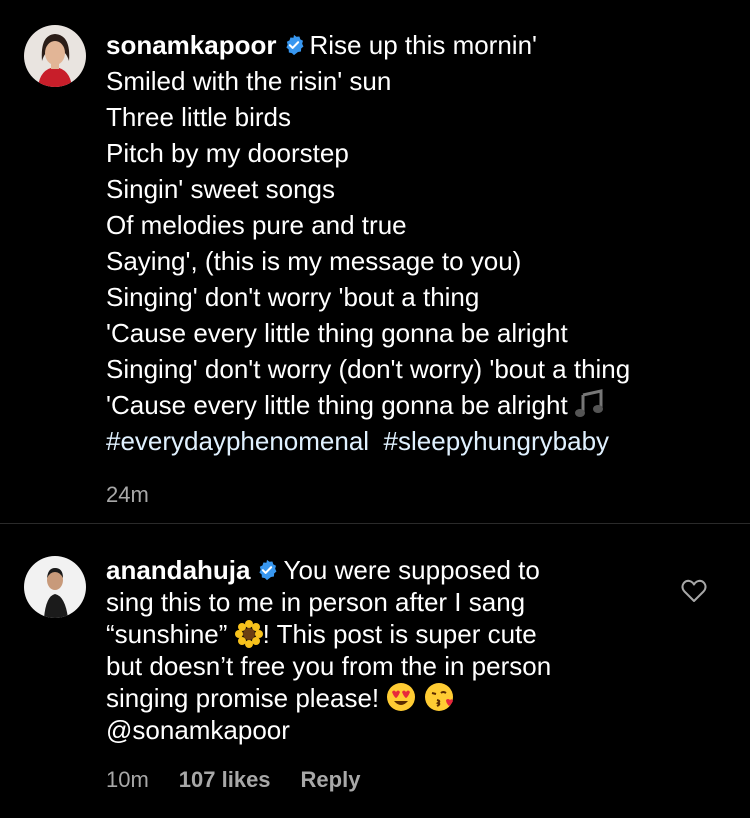  Describe the element at coordinates (191, 45) in the screenshot. I see `comment-username: sonamkapoor` at that location.